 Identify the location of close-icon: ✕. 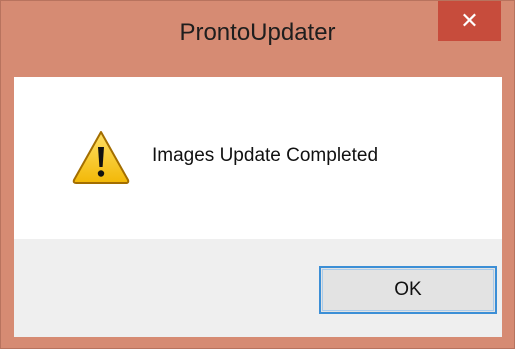
(469, 20).